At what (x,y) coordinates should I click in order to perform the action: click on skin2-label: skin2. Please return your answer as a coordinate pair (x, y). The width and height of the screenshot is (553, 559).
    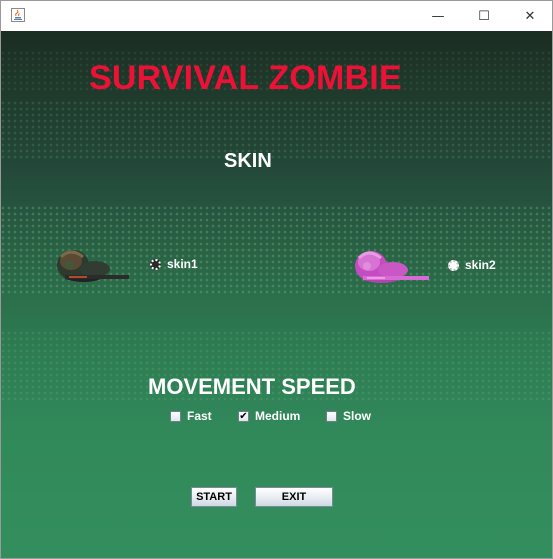
    Looking at the image, I should click on (480, 265).